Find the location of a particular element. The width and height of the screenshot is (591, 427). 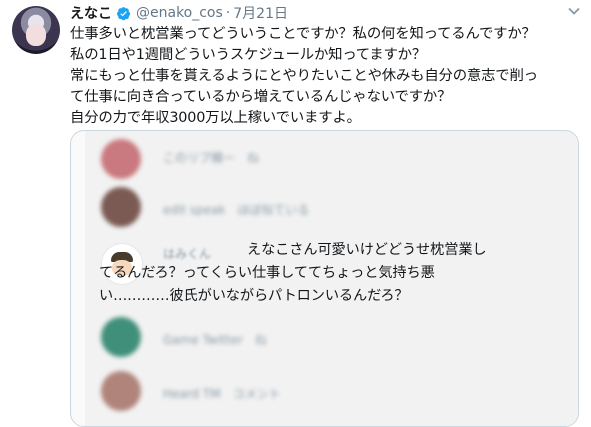

reply-line: えなこさん可愛いけどどうせ枕営業し is located at coordinates (367, 250).